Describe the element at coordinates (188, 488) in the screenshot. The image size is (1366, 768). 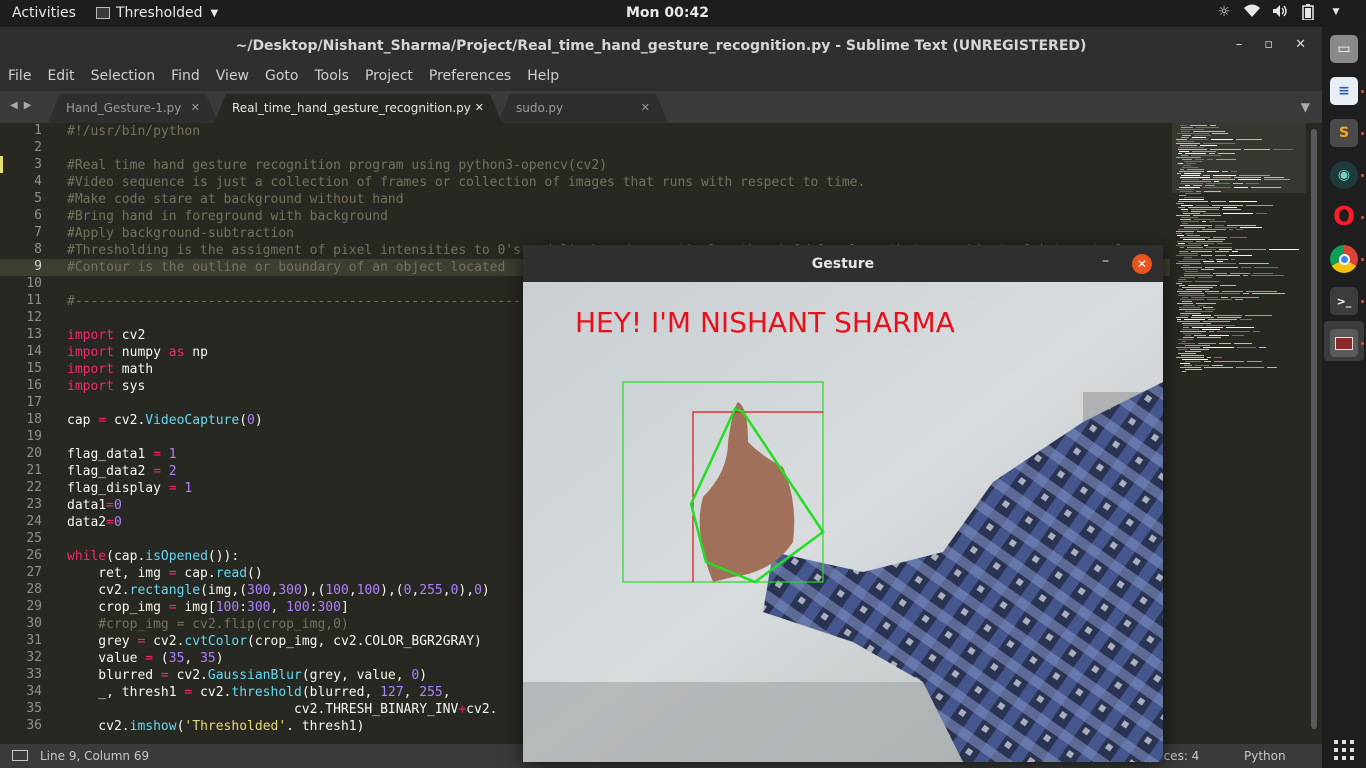
I see `code-token: 1` at that location.